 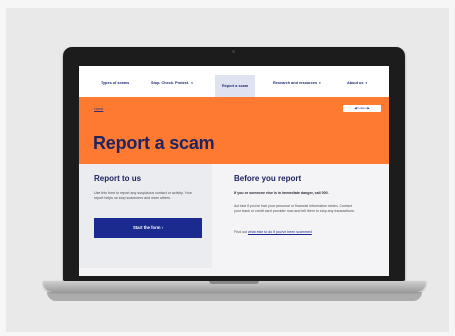 What do you see at coordinates (148, 228) in the screenshot?
I see `start-form-button: Start the form ›` at bounding box center [148, 228].